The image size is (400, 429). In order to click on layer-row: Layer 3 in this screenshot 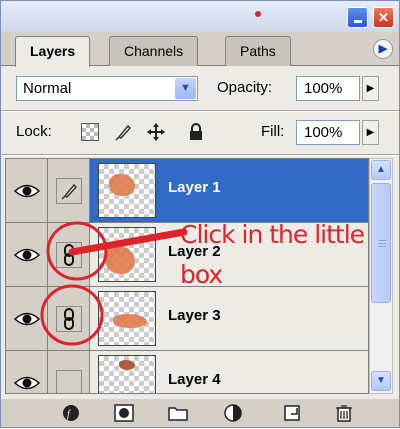, I will do `click(187, 319)`.